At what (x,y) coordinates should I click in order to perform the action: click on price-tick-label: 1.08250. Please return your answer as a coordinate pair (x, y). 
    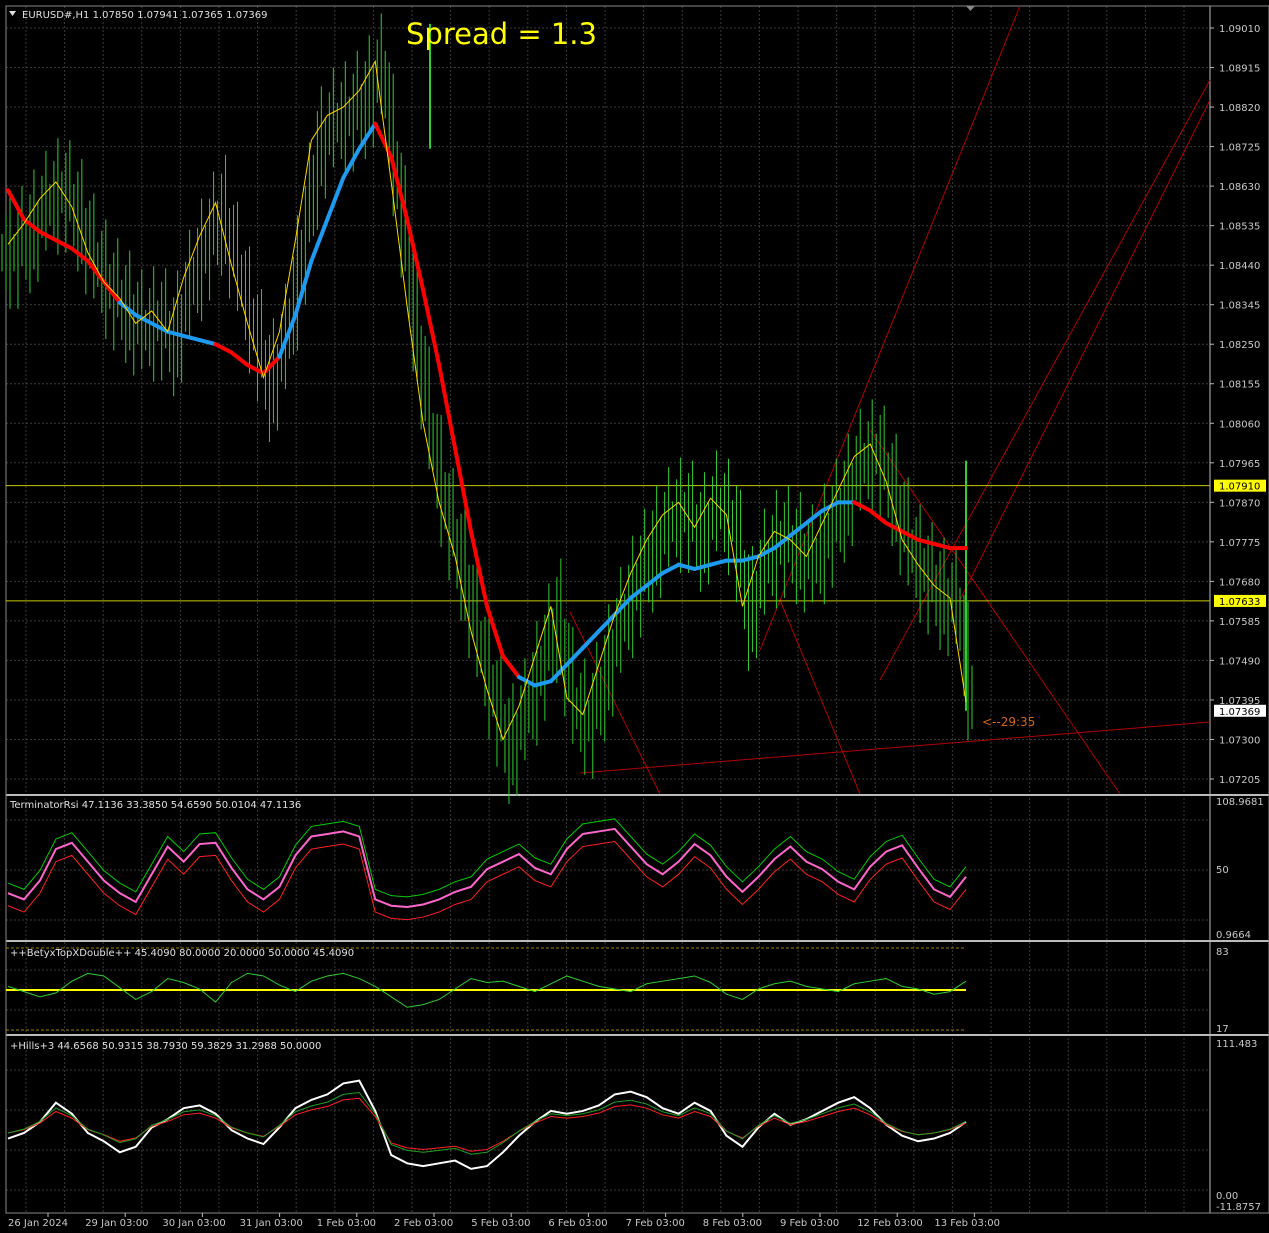
    Looking at the image, I should click on (1239, 345).